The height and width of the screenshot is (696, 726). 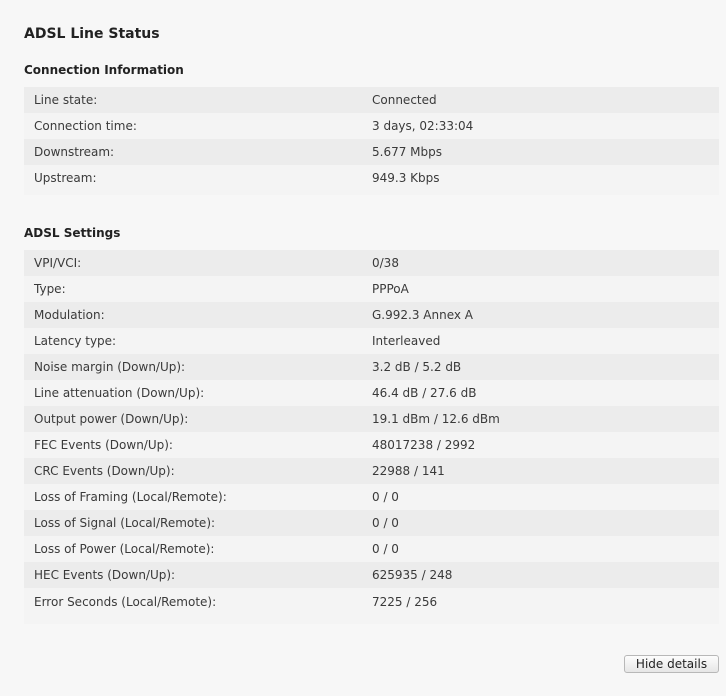 I want to click on row-value: 19.1 dBm / 12.6 dBm, so click(x=436, y=419).